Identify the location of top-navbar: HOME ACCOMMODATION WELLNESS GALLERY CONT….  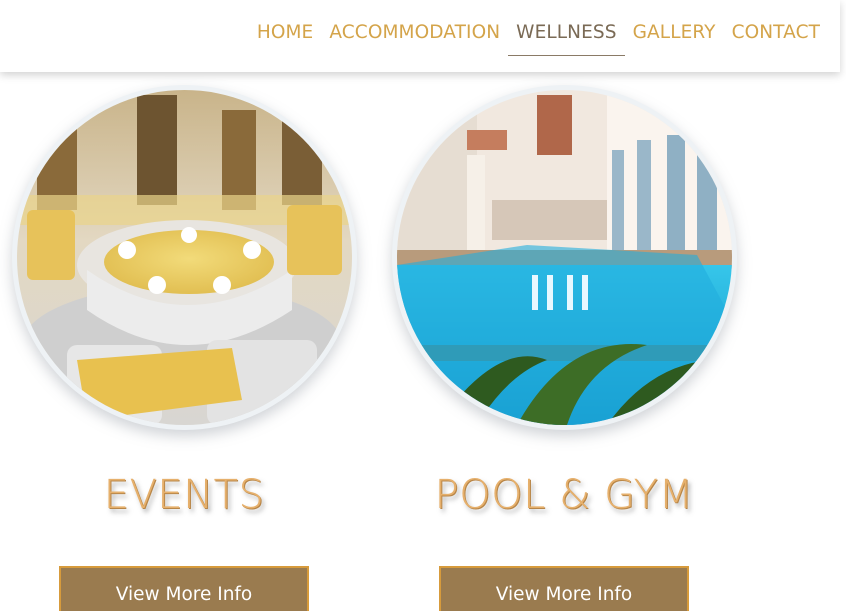
(420, 36).